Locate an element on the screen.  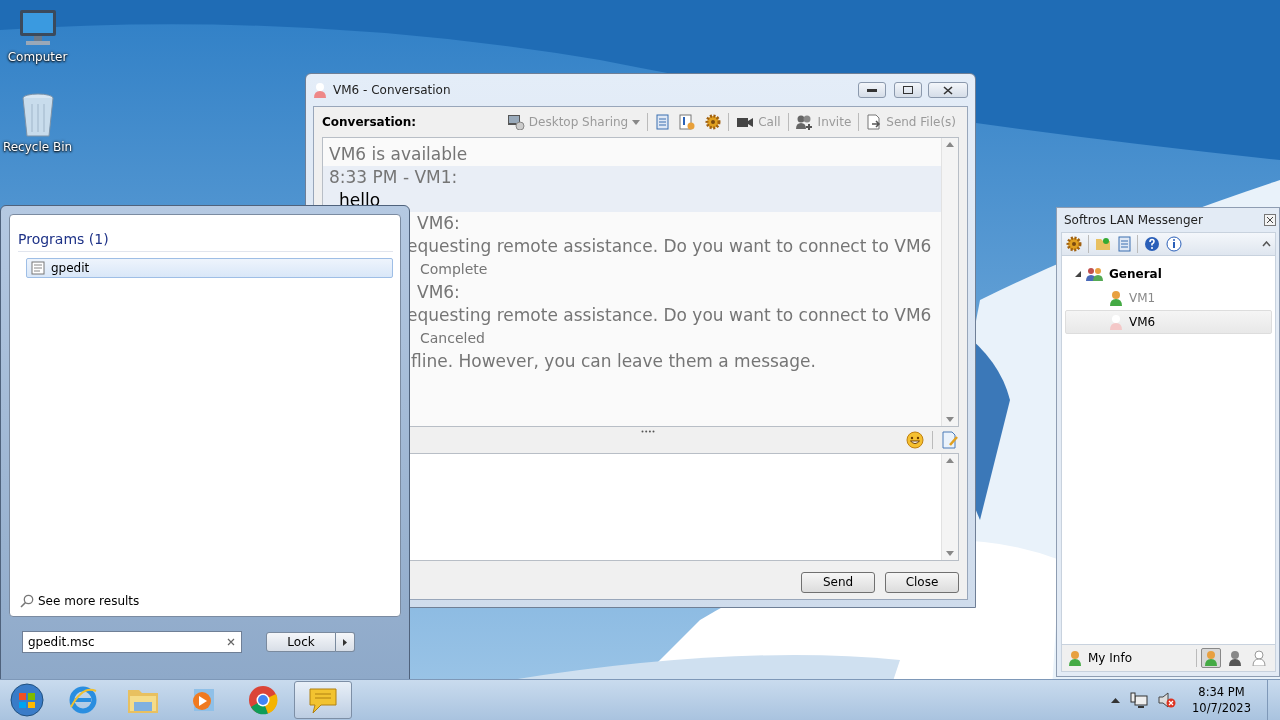
people-add-icon is located at coordinates (804, 122).